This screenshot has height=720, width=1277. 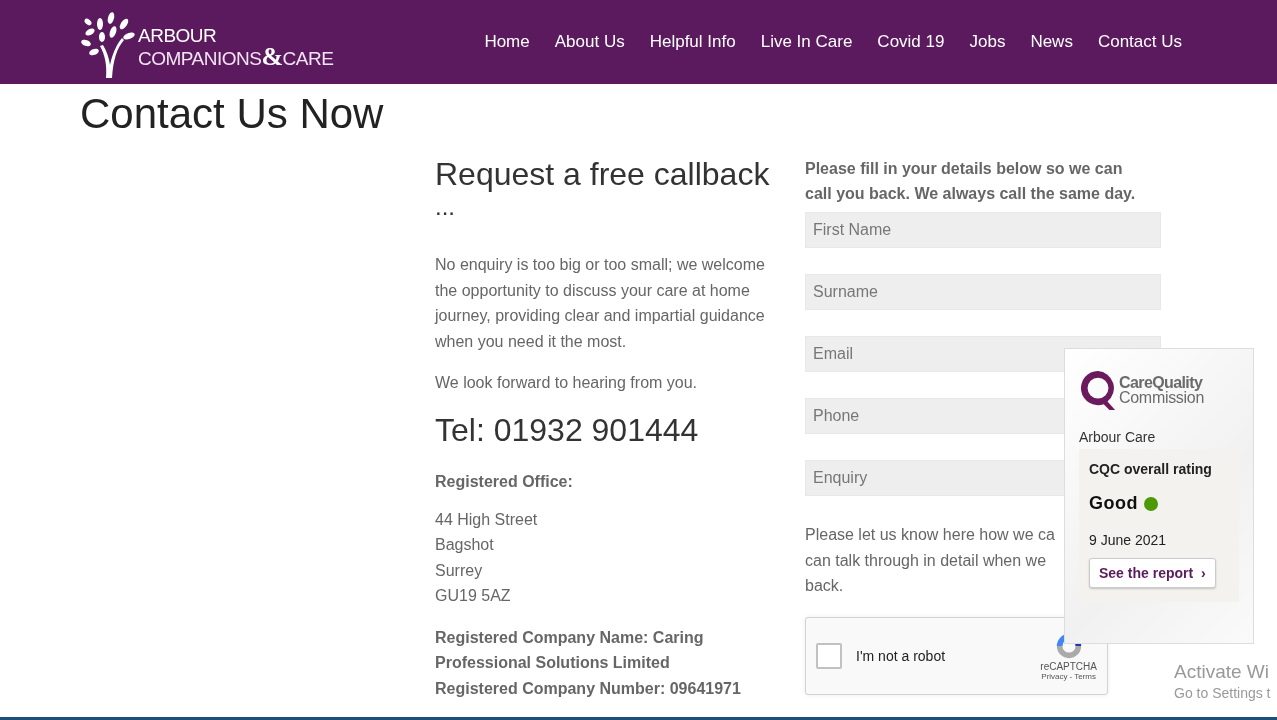 What do you see at coordinates (567, 430) in the screenshot?
I see `phone-number: Tel: 01932 901444` at bounding box center [567, 430].